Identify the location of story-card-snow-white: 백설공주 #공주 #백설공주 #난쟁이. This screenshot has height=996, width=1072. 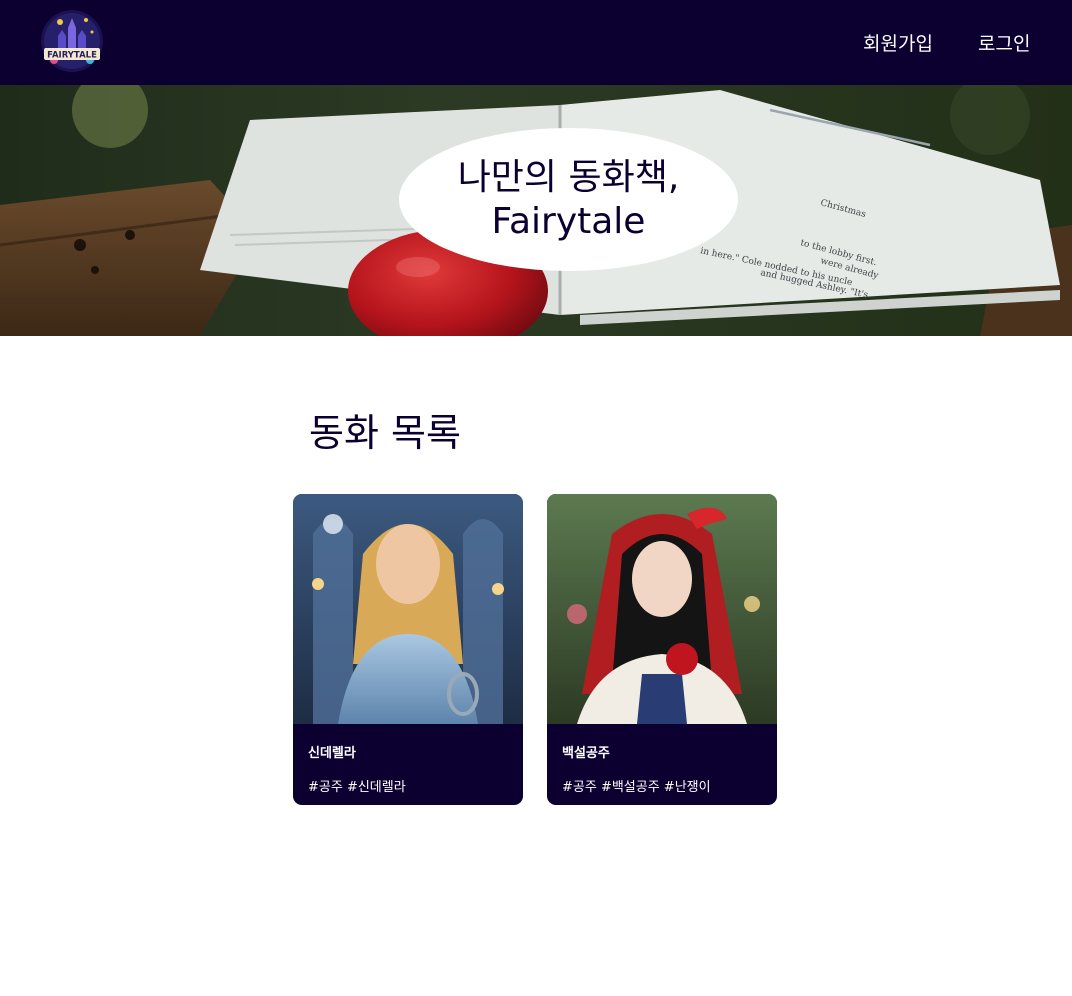
(662, 649).